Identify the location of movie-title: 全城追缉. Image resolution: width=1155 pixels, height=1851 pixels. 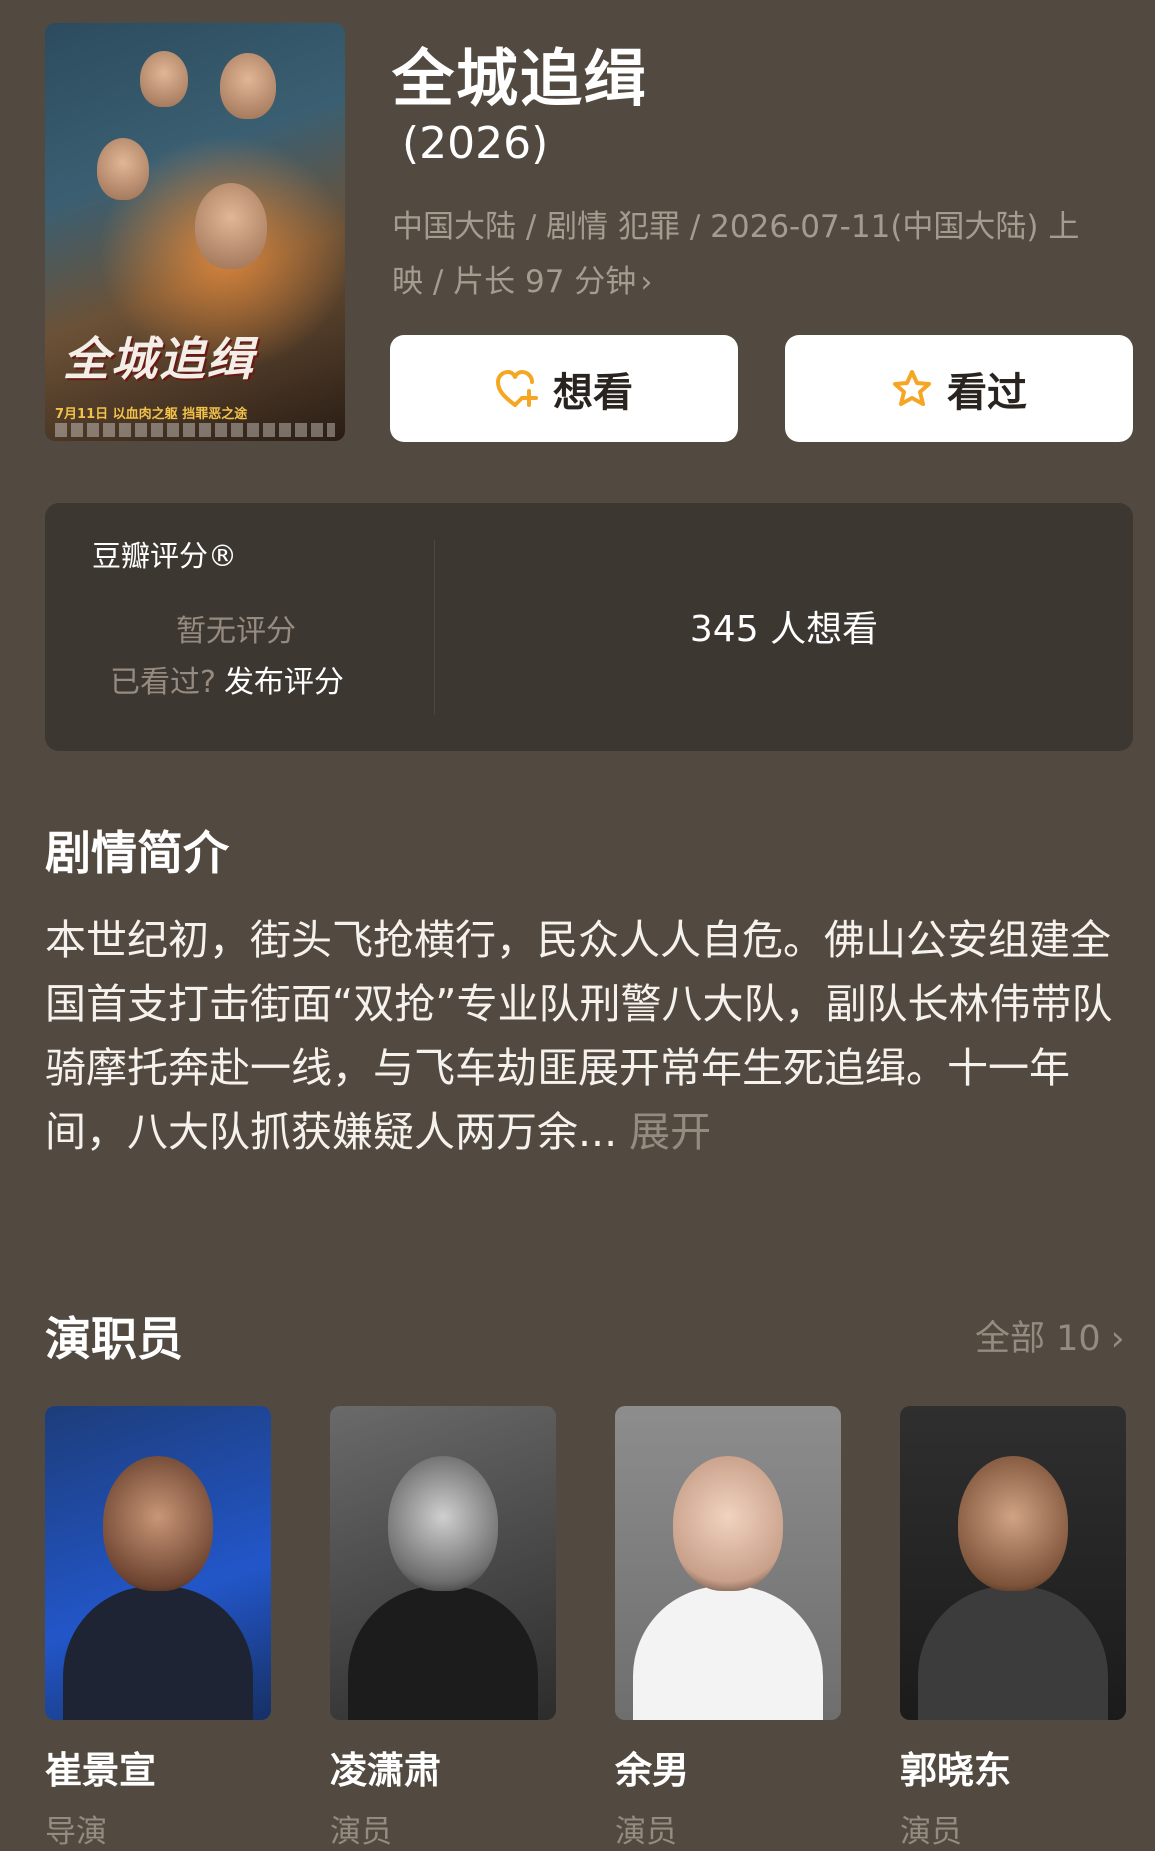
(520, 78).